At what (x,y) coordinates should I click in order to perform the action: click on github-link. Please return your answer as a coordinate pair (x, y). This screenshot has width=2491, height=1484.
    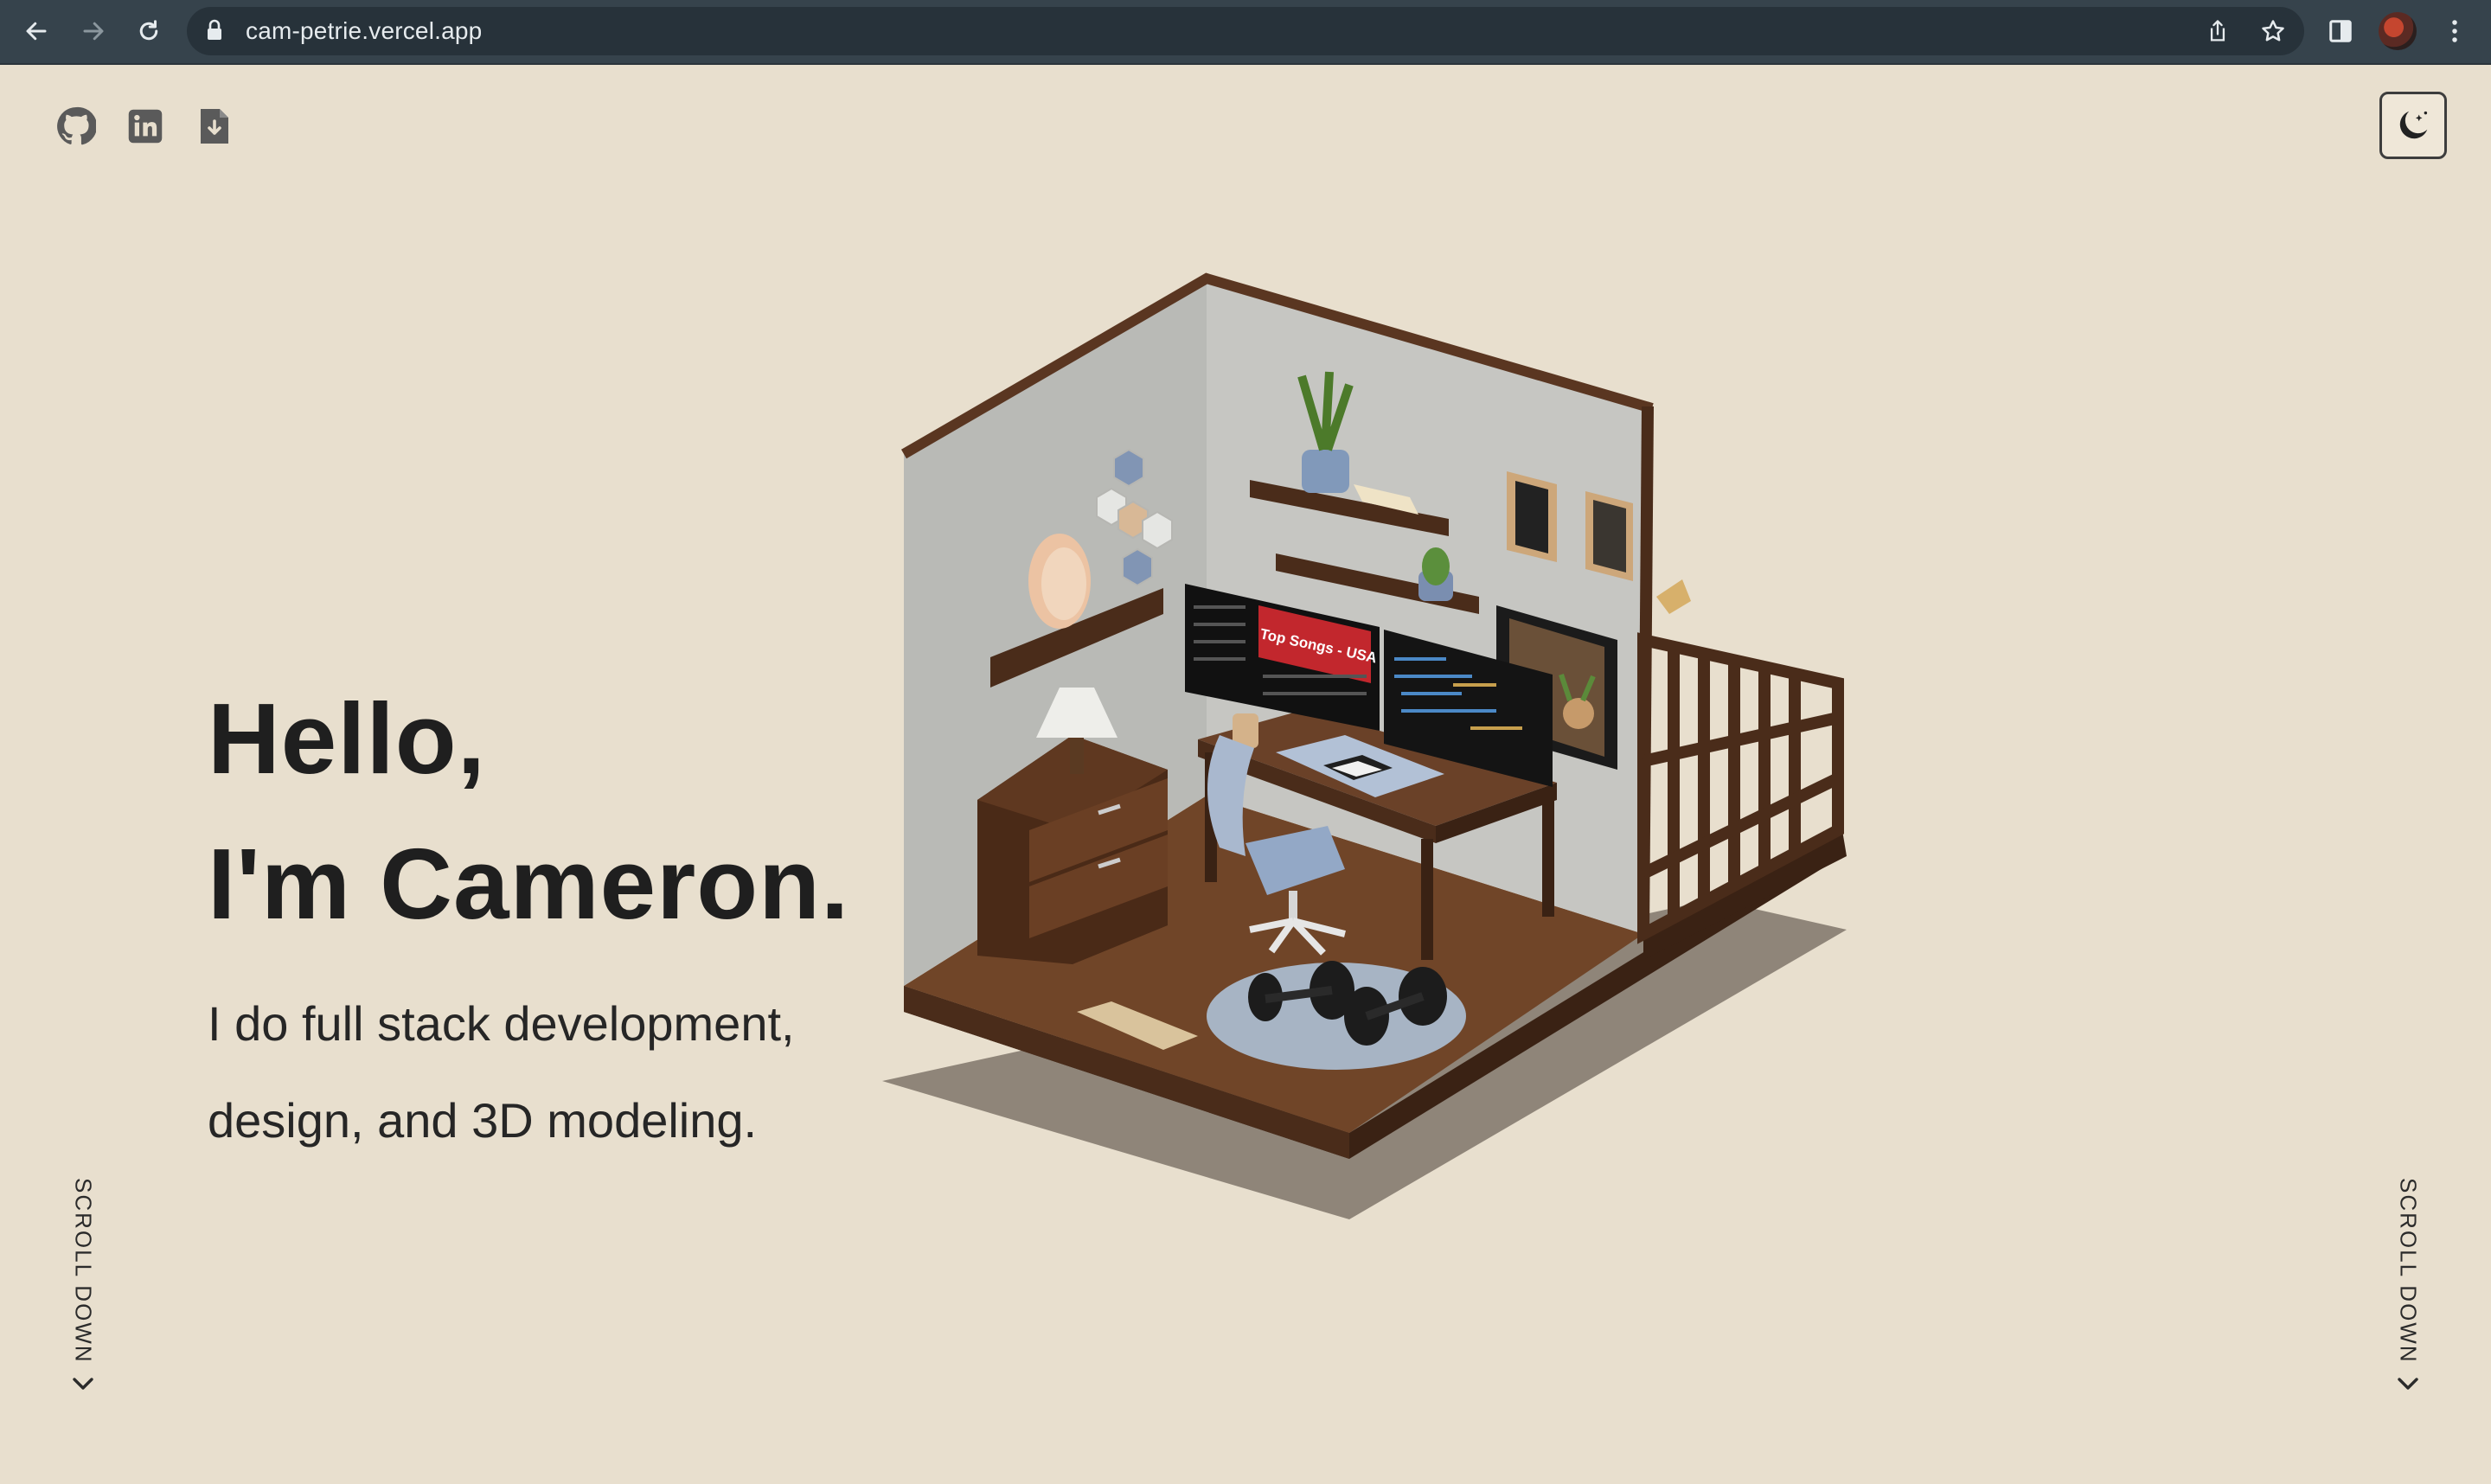
    Looking at the image, I should click on (76, 127).